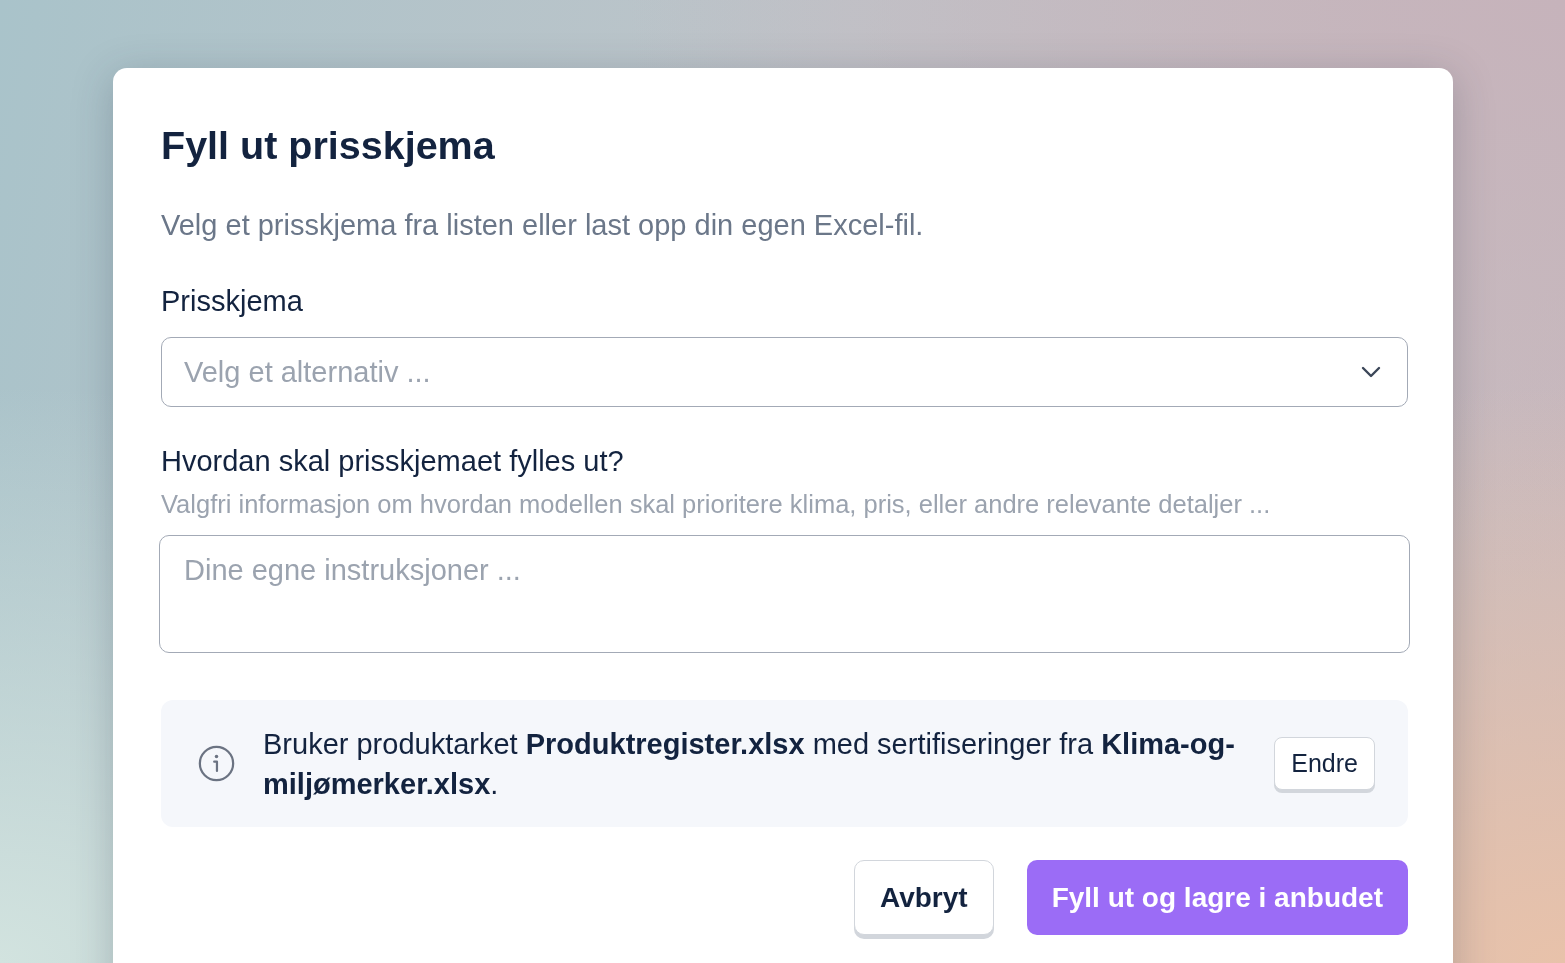 The image size is (1565, 963). Describe the element at coordinates (232, 301) in the screenshot. I see `field-label: Prisskjema` at that location.